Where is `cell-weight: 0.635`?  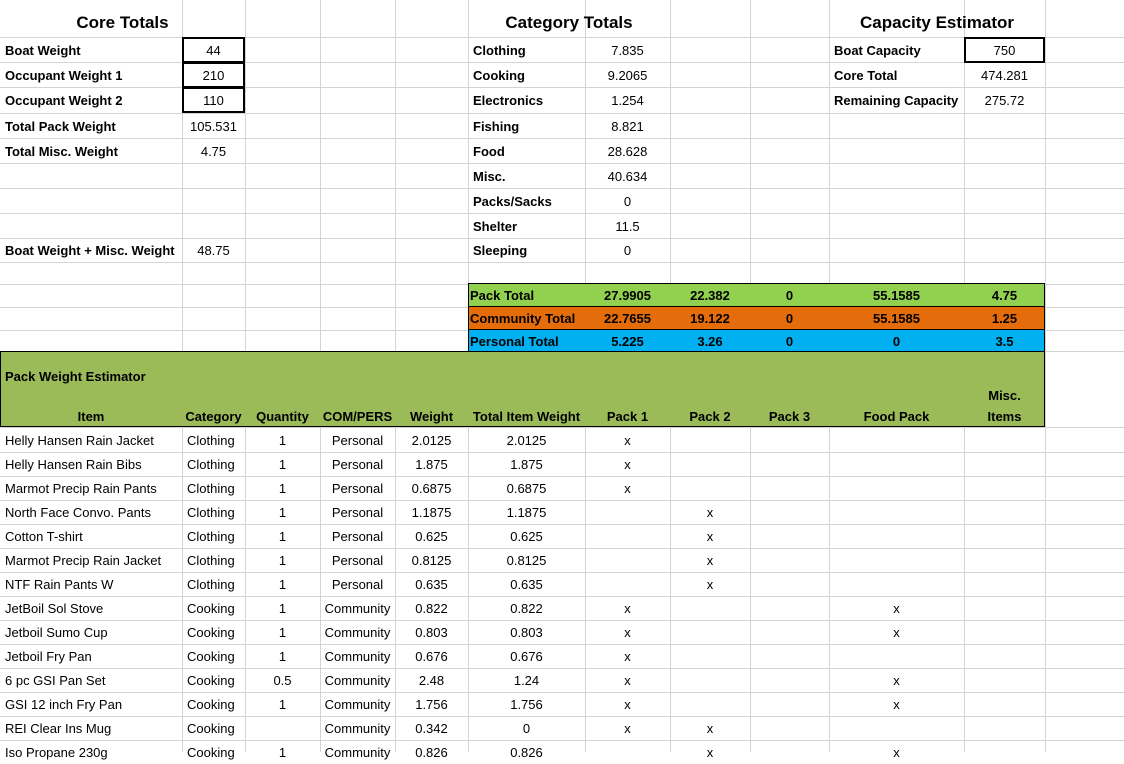
cell-weight: 0.635 is located at coordinates (431, 584).